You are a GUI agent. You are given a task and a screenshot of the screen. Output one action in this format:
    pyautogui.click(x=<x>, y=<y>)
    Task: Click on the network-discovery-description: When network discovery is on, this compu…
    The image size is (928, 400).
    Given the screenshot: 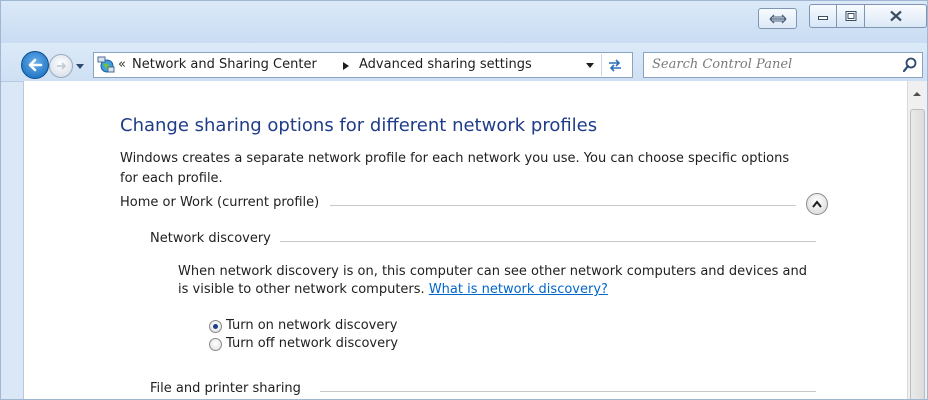 What is the action you would take?
    pyautogui.click(x=498, y=281)
    